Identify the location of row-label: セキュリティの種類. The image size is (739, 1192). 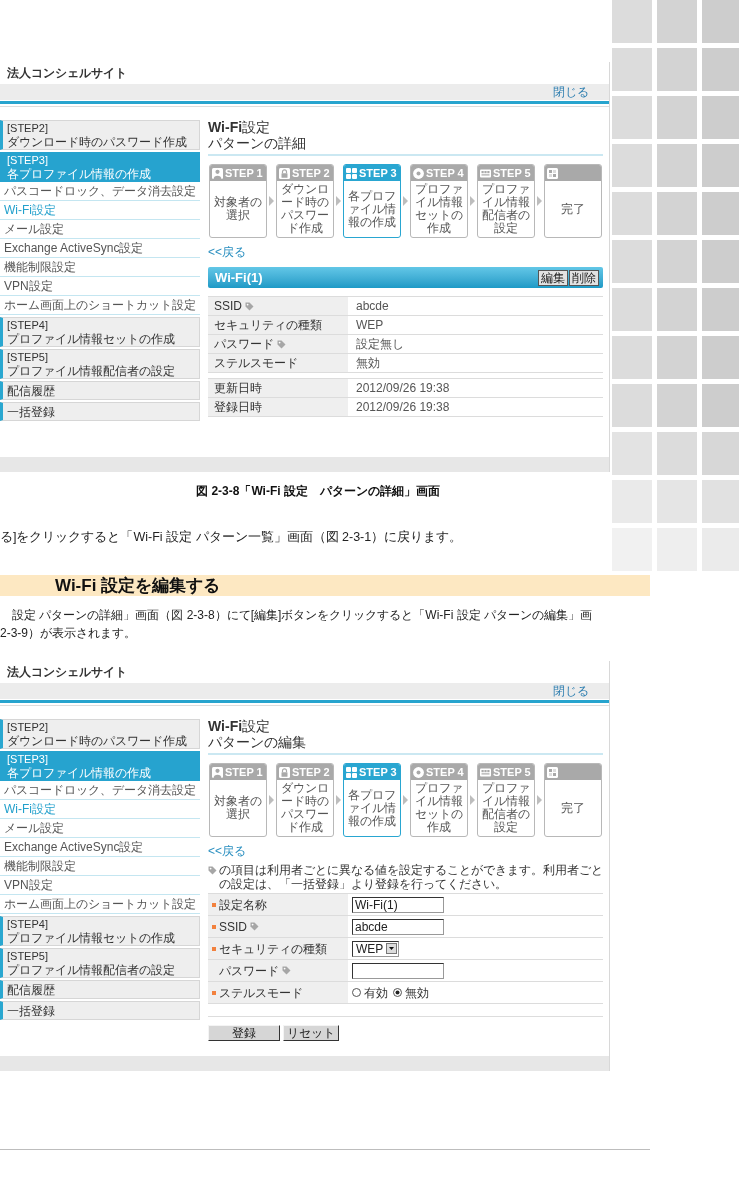
(268, 325).